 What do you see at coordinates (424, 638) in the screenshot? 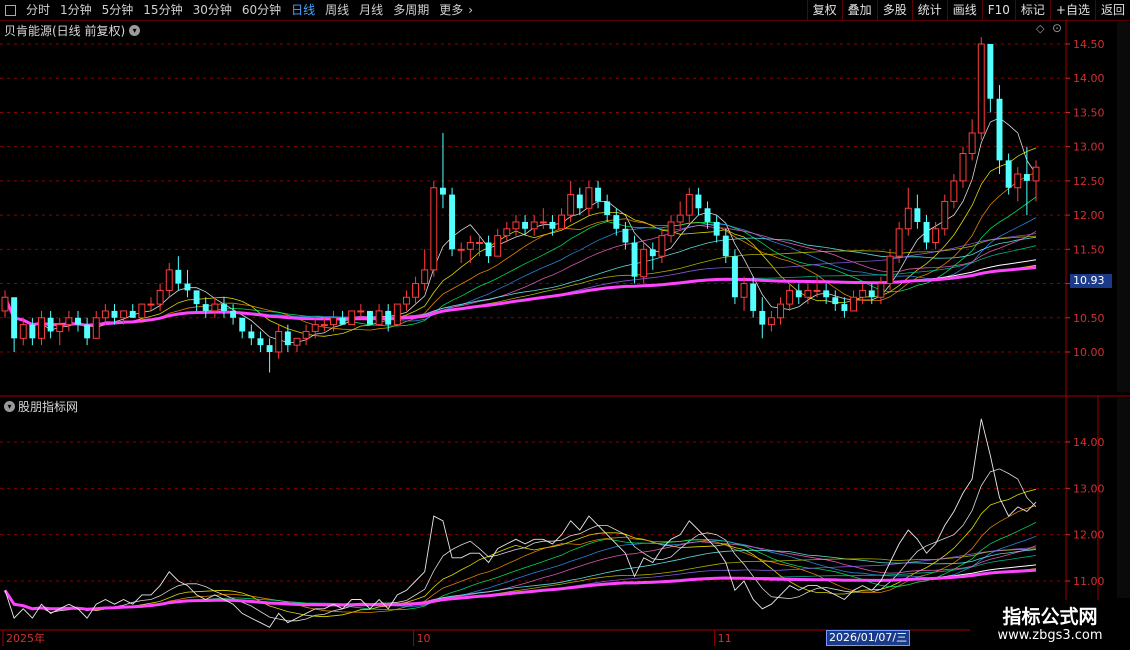
I see `date-label: 10` at bounding box center [424, 638].